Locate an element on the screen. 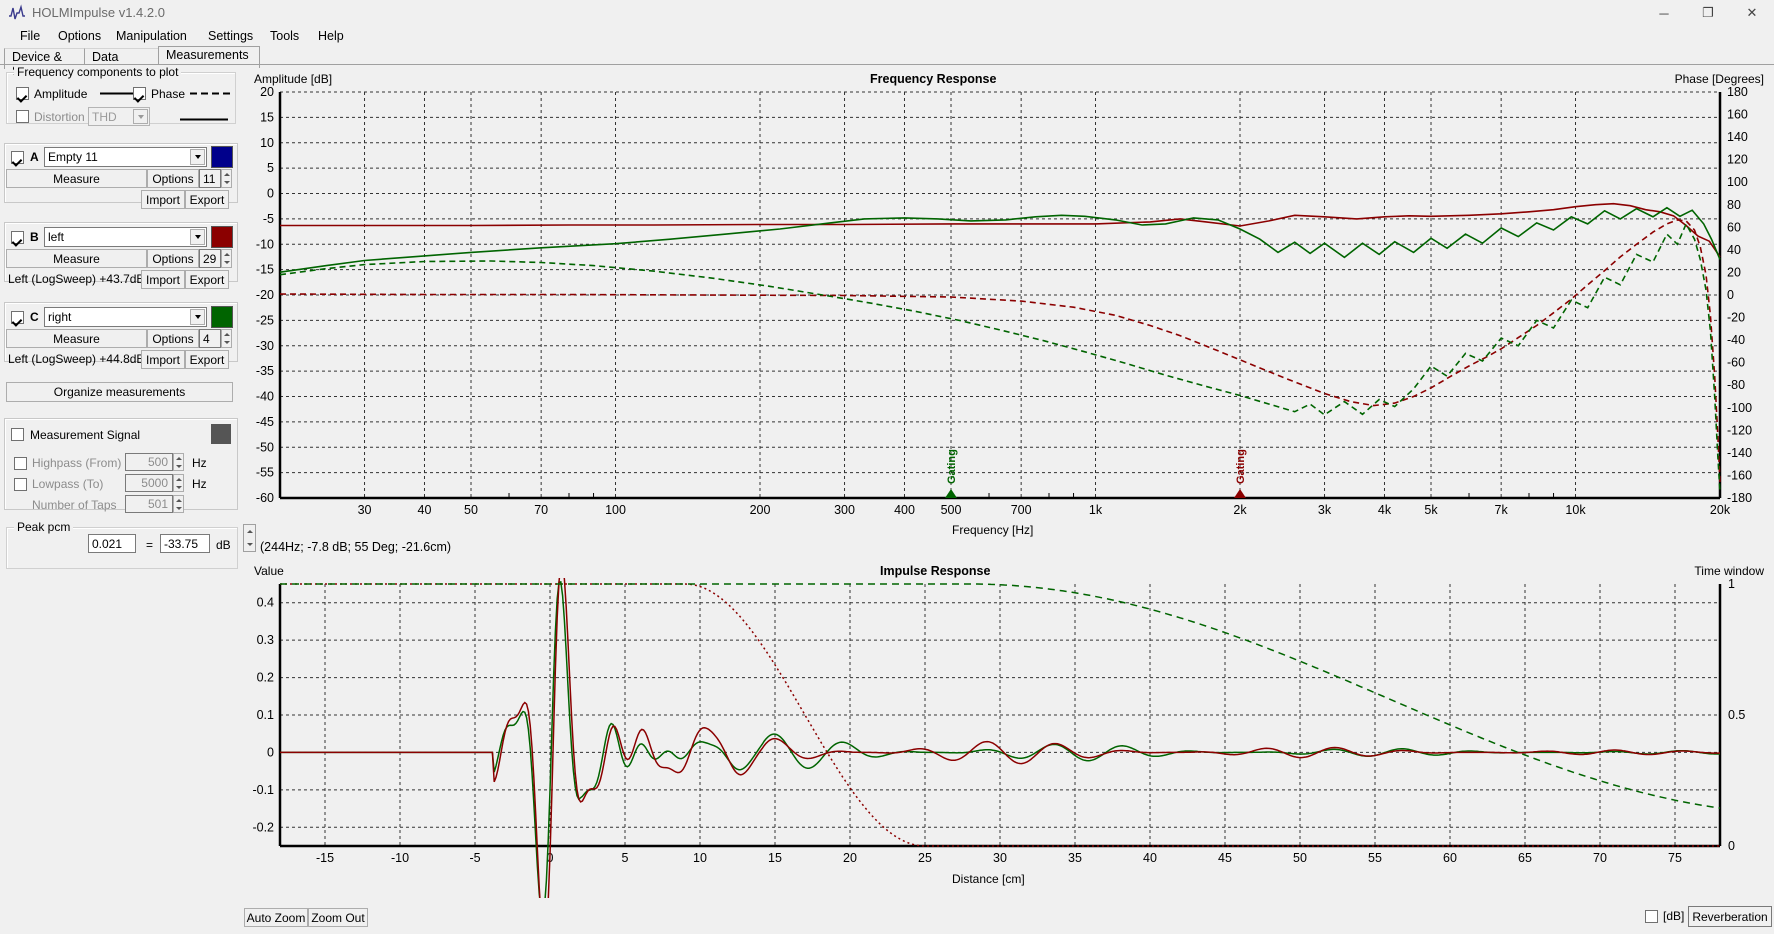 The image size is (1774, 934). svg-text: 15 is located at coordinates (775, 858).